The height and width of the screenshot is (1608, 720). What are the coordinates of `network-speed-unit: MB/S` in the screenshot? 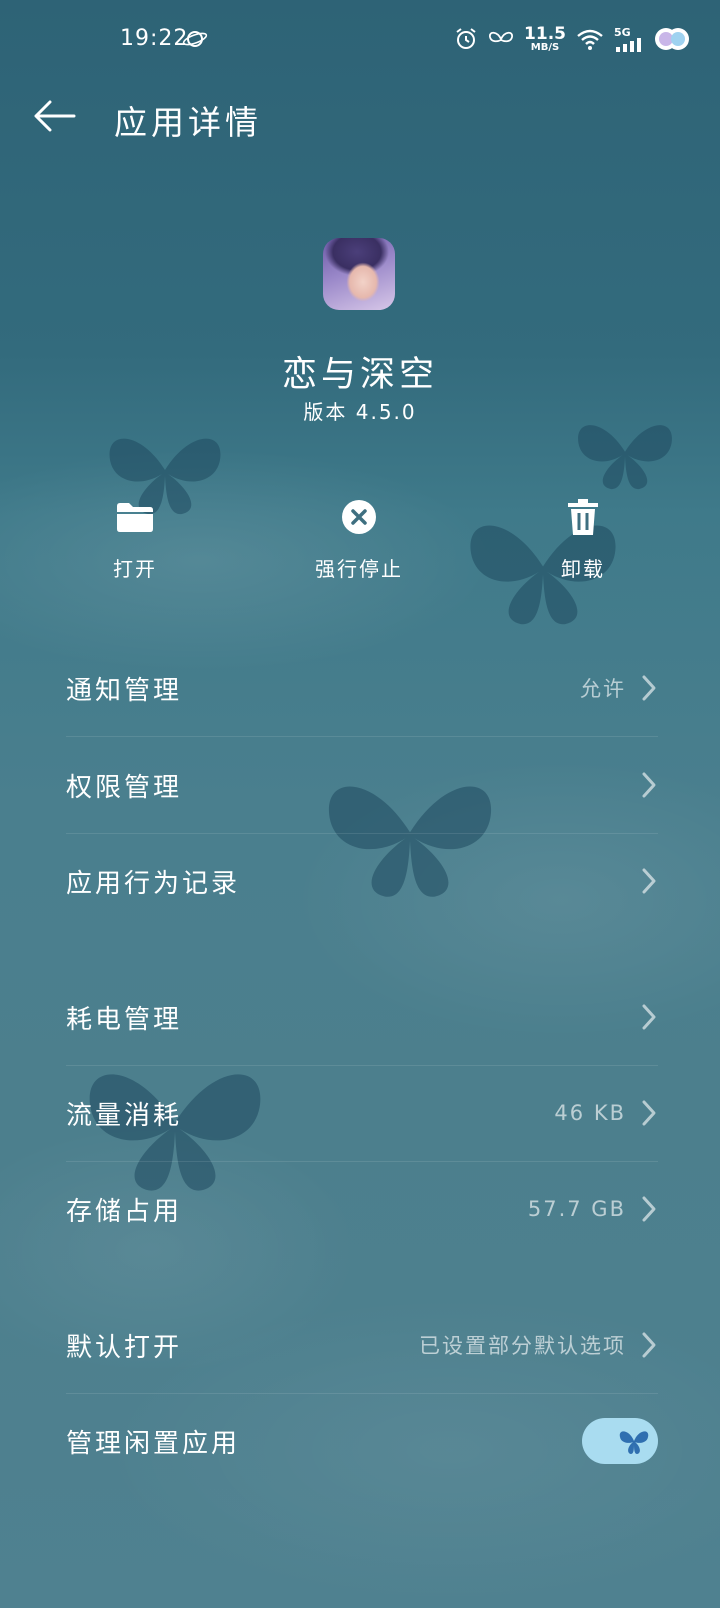 It's located at (545, 47).